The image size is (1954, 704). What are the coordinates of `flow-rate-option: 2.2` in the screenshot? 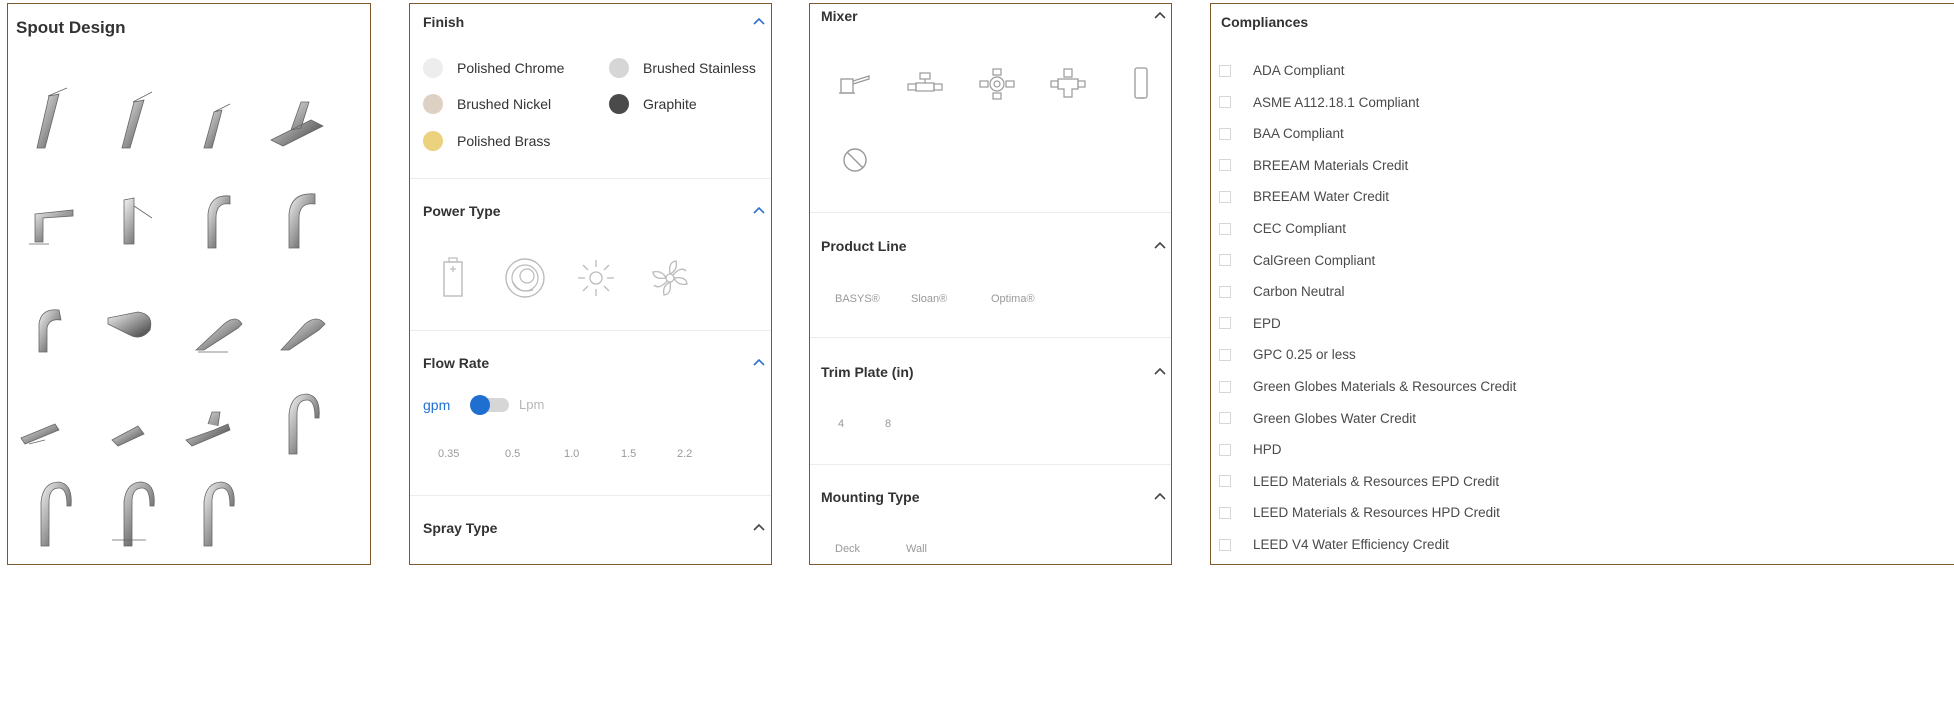 It's located at (684, 454).